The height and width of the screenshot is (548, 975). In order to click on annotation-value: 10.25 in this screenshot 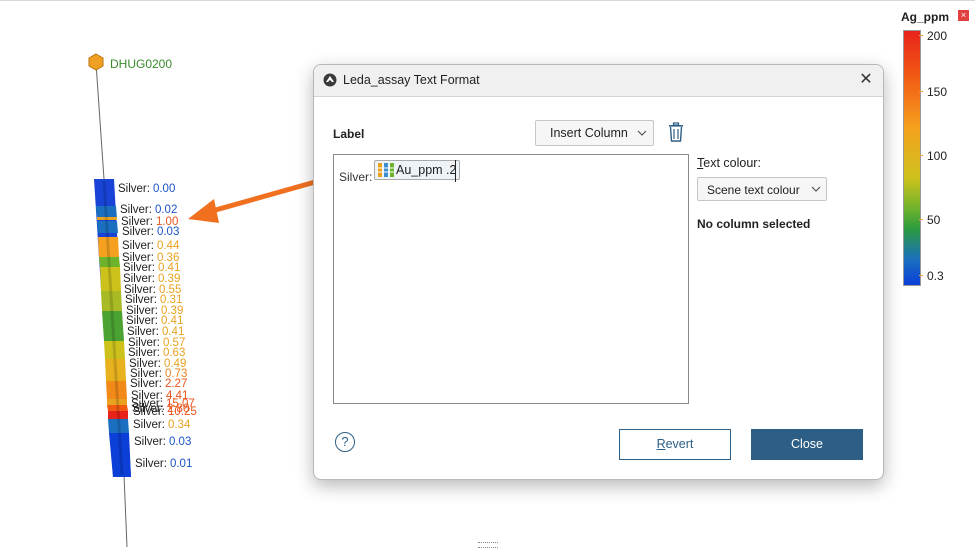, I will do `click(182, 412)`.